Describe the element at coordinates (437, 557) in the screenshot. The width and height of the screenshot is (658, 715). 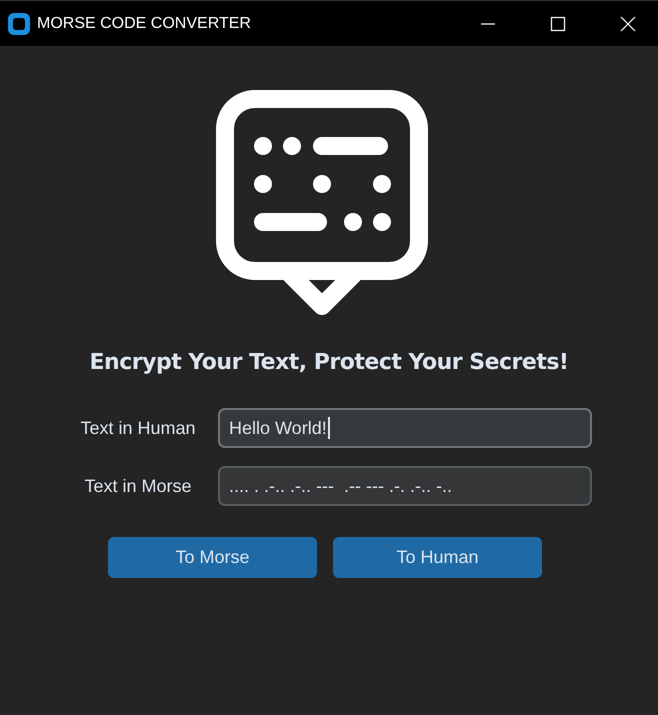
I see `convert-button: To Human` at that location.